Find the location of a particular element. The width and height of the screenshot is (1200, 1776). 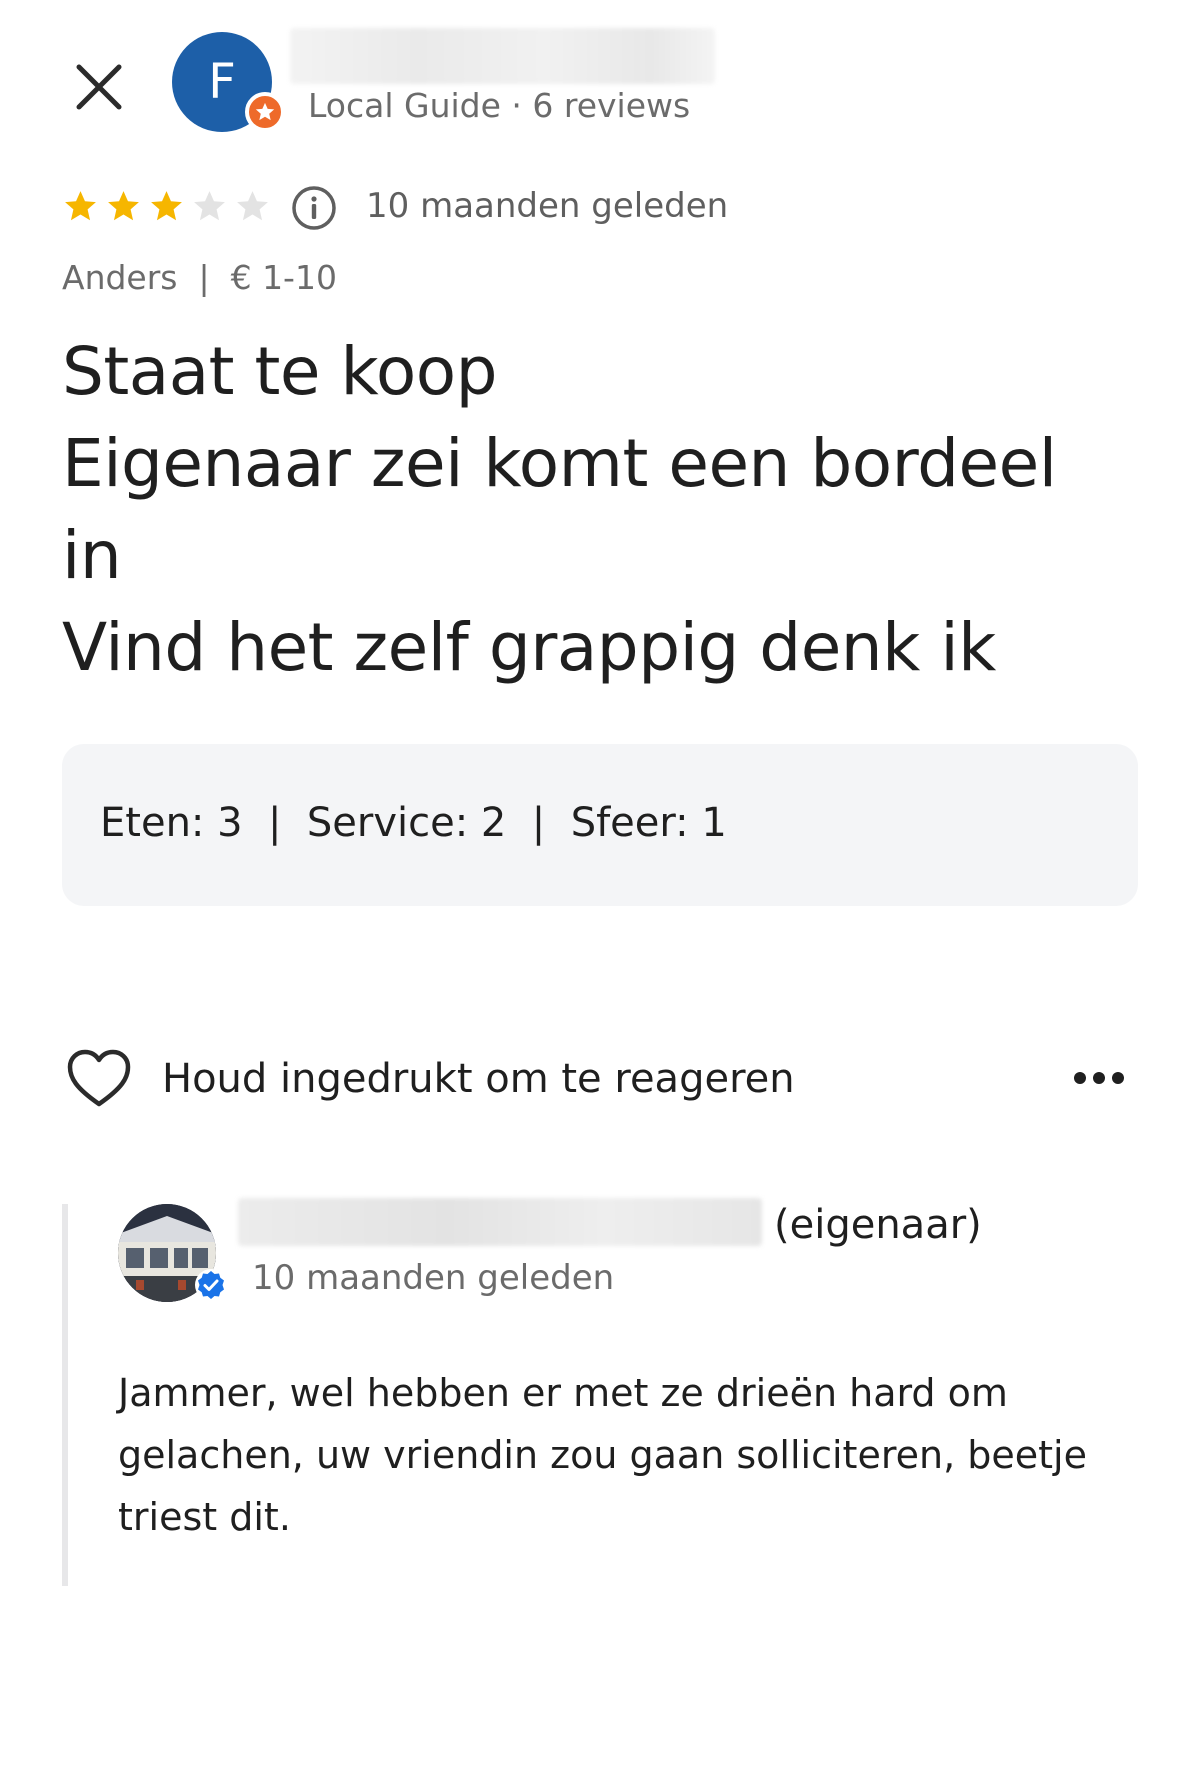

review-line: Vind het zelf grappig denk ik is located at coordinates (529, 647).